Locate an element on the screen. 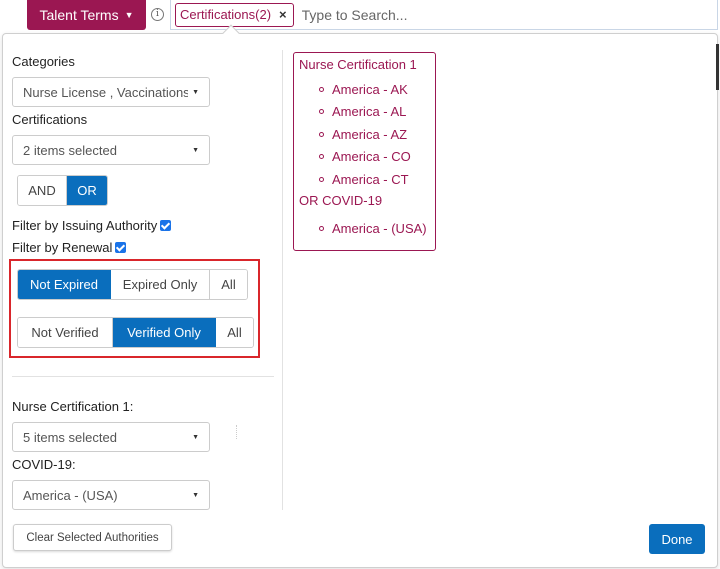 The image size is (720, 569). certifications-label: Certifications is located at coordinates (50, 119).